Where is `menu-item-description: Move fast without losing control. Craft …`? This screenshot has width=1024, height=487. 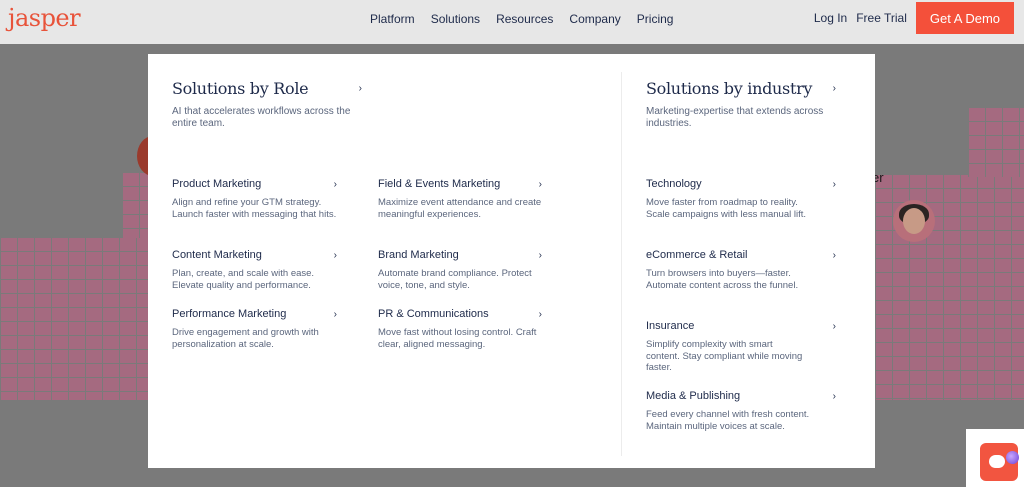 menu-item-description: Move fast without losing control. Craft … is located at coordinates (457, 338).